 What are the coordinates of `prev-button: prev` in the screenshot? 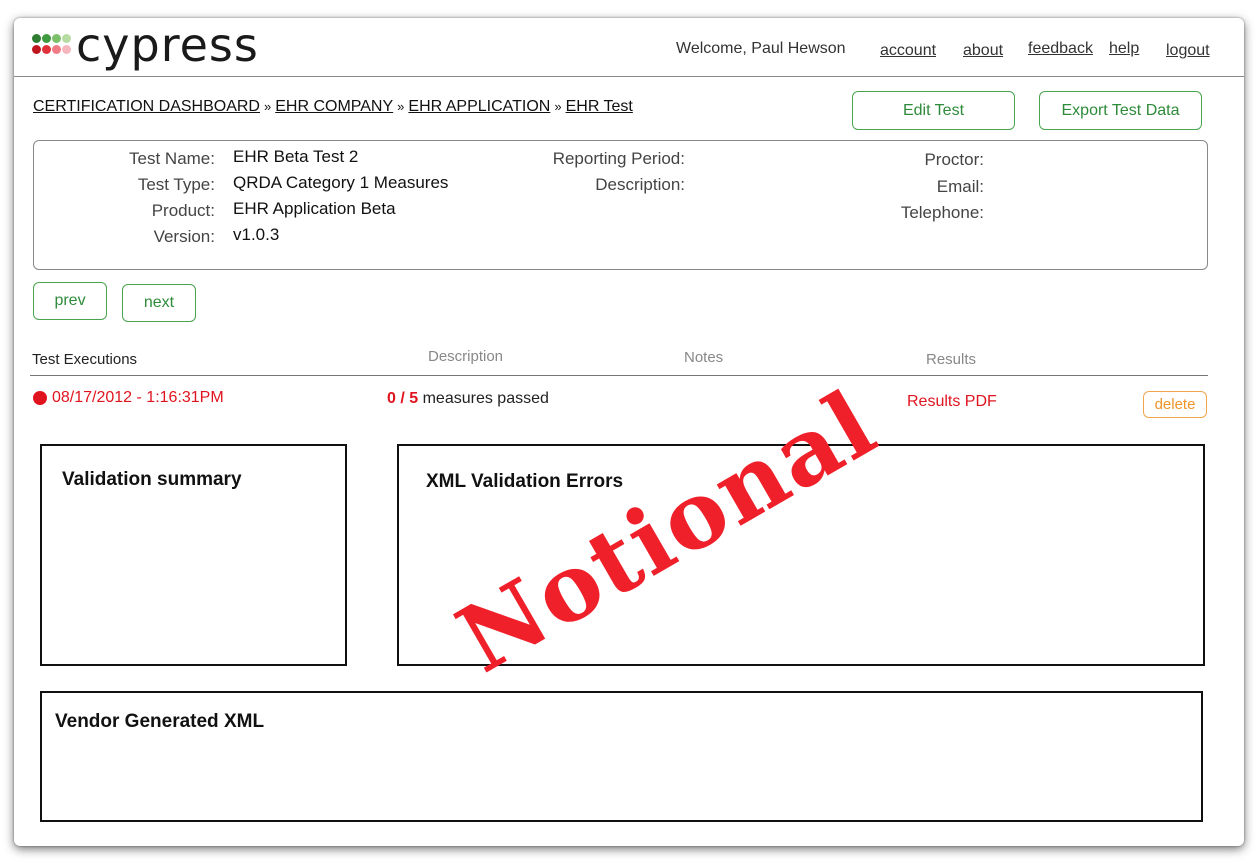 It's located at (70, 301).